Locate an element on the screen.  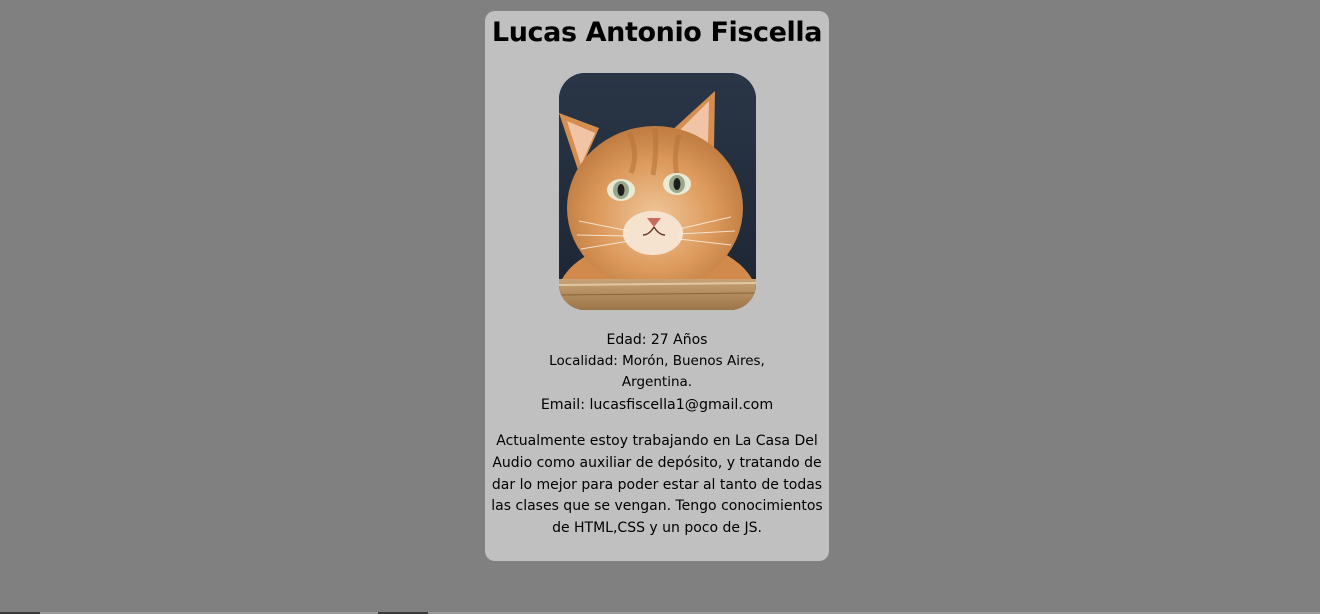
age-text: Edad: 27 Años is located at coordinates (657, 340).